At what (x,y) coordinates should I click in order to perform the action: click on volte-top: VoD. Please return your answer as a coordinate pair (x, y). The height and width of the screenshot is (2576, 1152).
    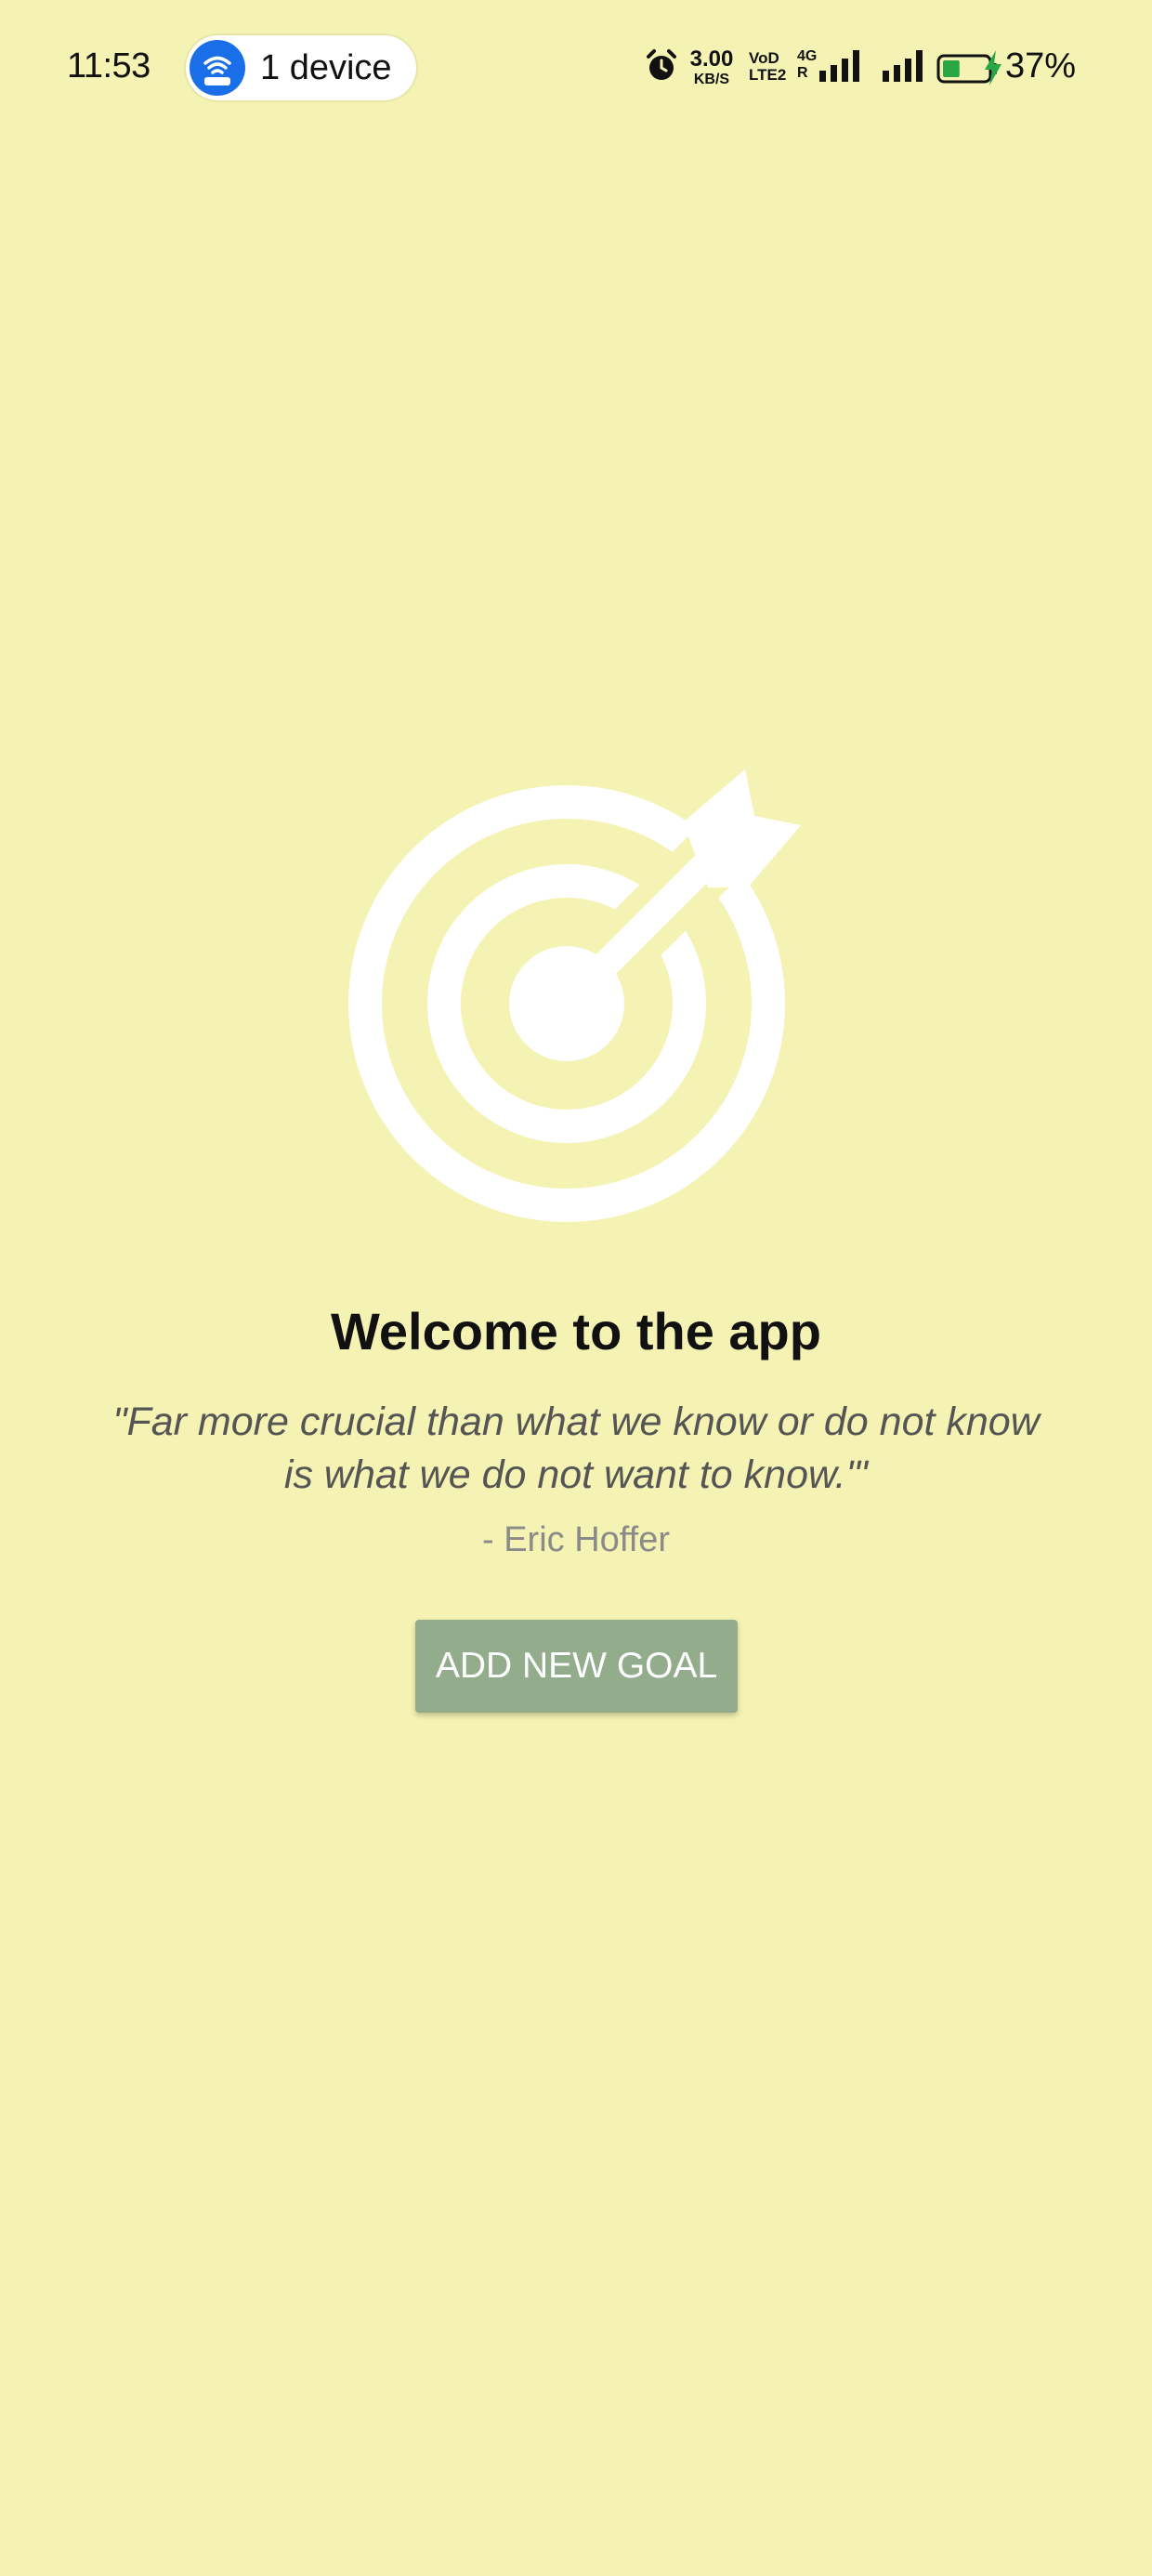
    Looking at the image, I should click on (764, 58).